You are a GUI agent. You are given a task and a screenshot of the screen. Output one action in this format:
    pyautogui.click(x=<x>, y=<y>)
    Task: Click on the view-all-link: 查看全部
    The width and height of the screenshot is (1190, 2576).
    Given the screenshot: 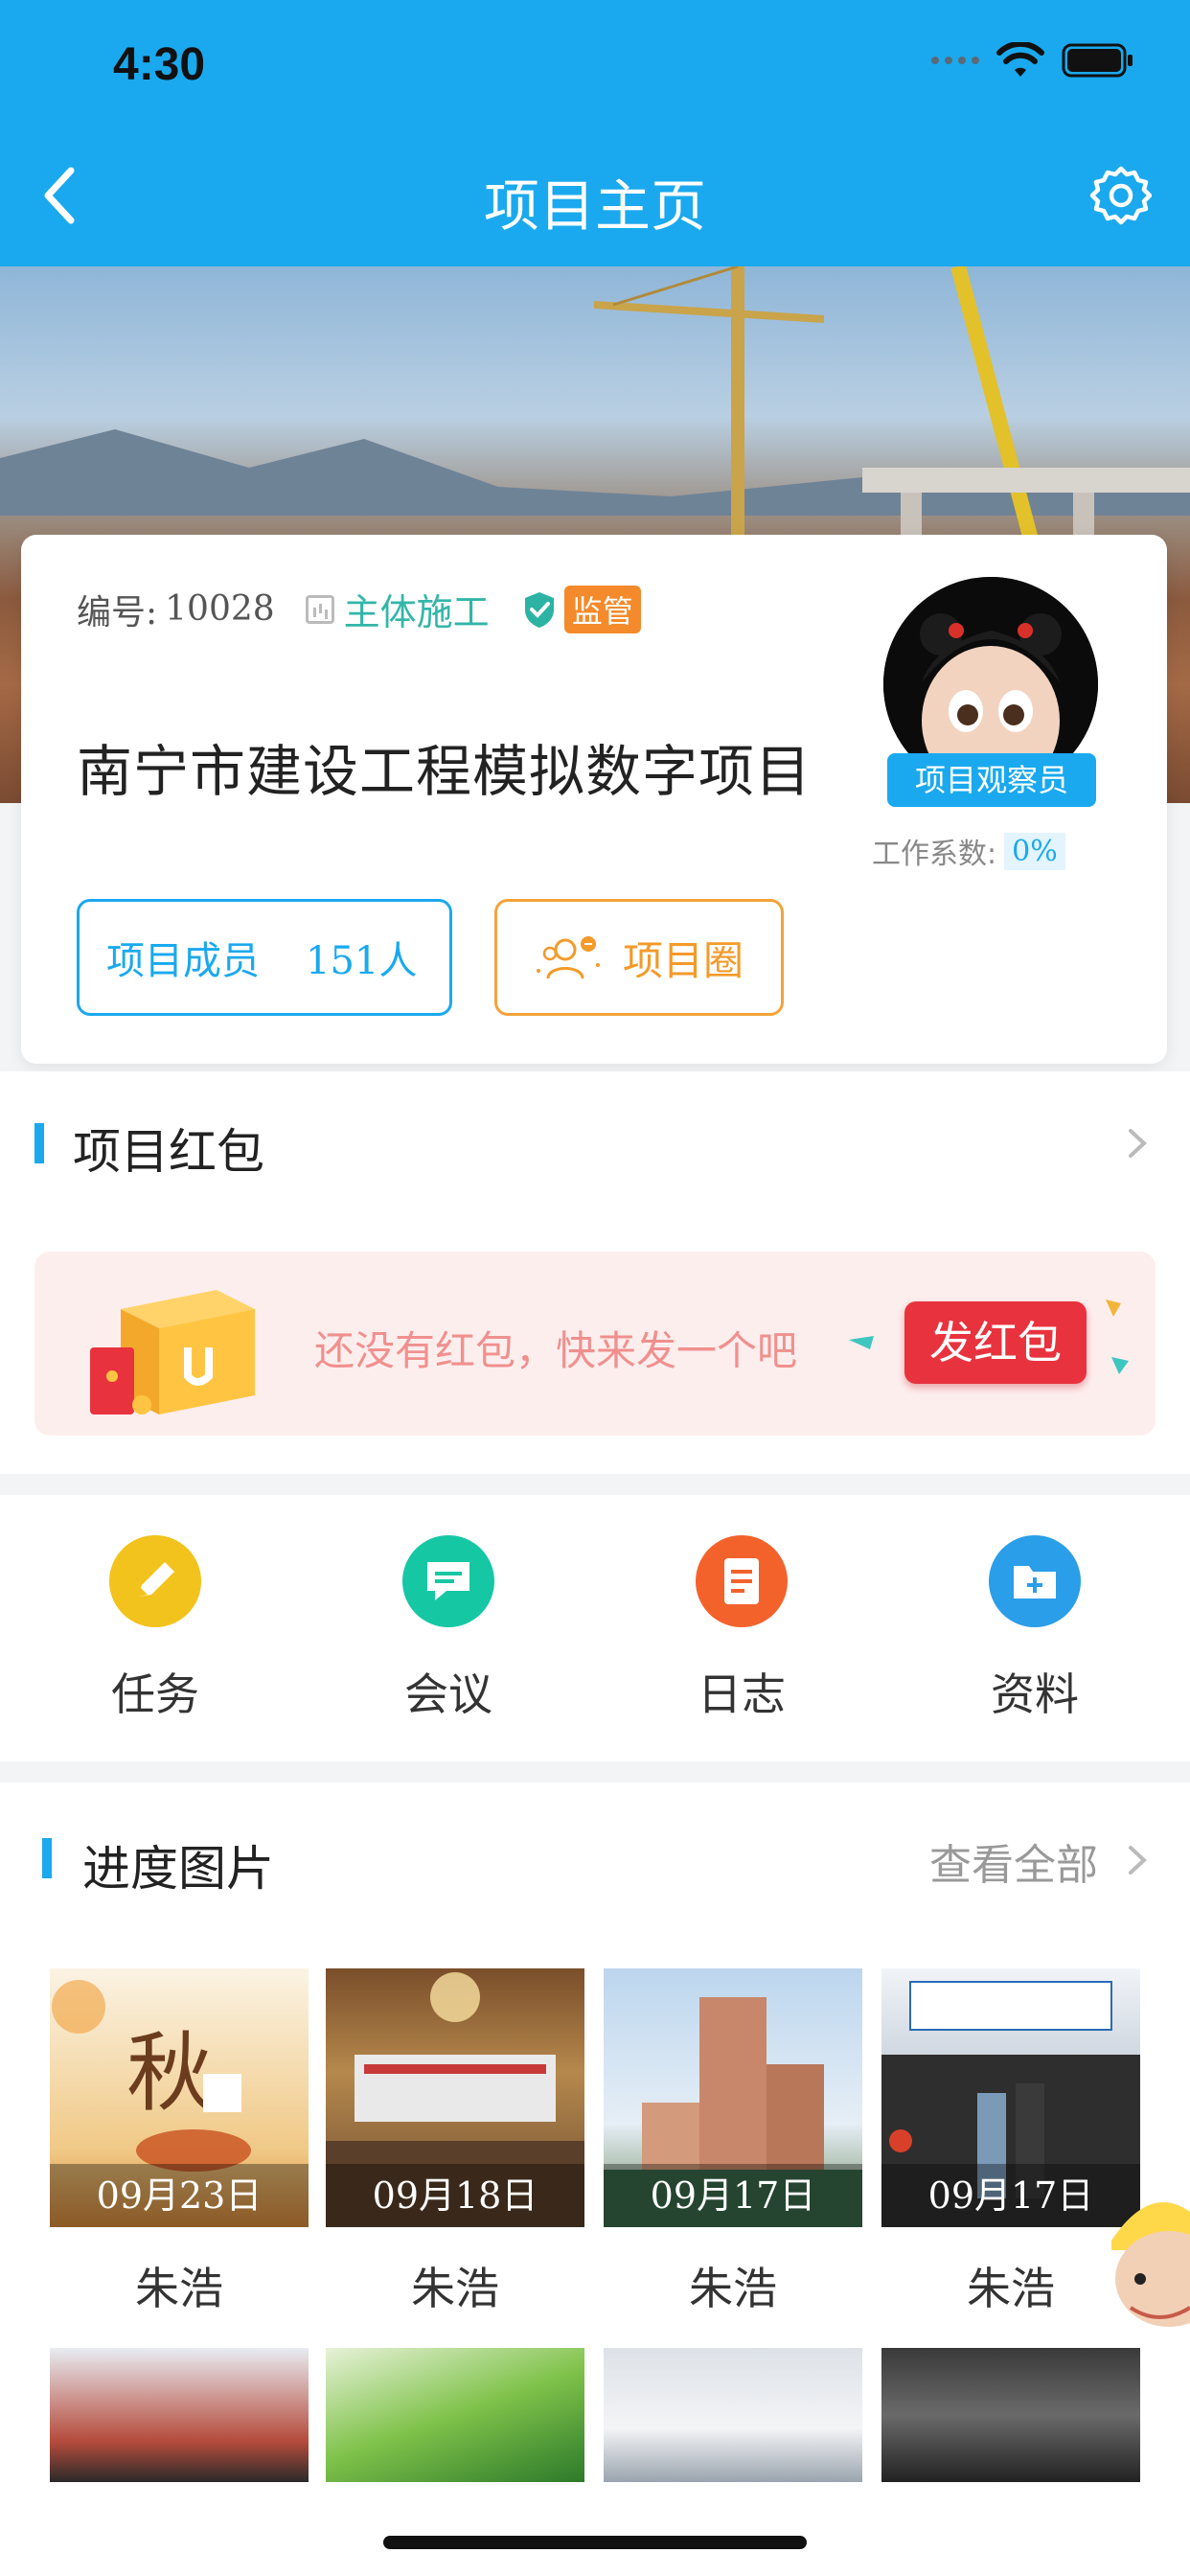 What is the action you would take?
    pyautogui.click(x=1014, y=1861)
    